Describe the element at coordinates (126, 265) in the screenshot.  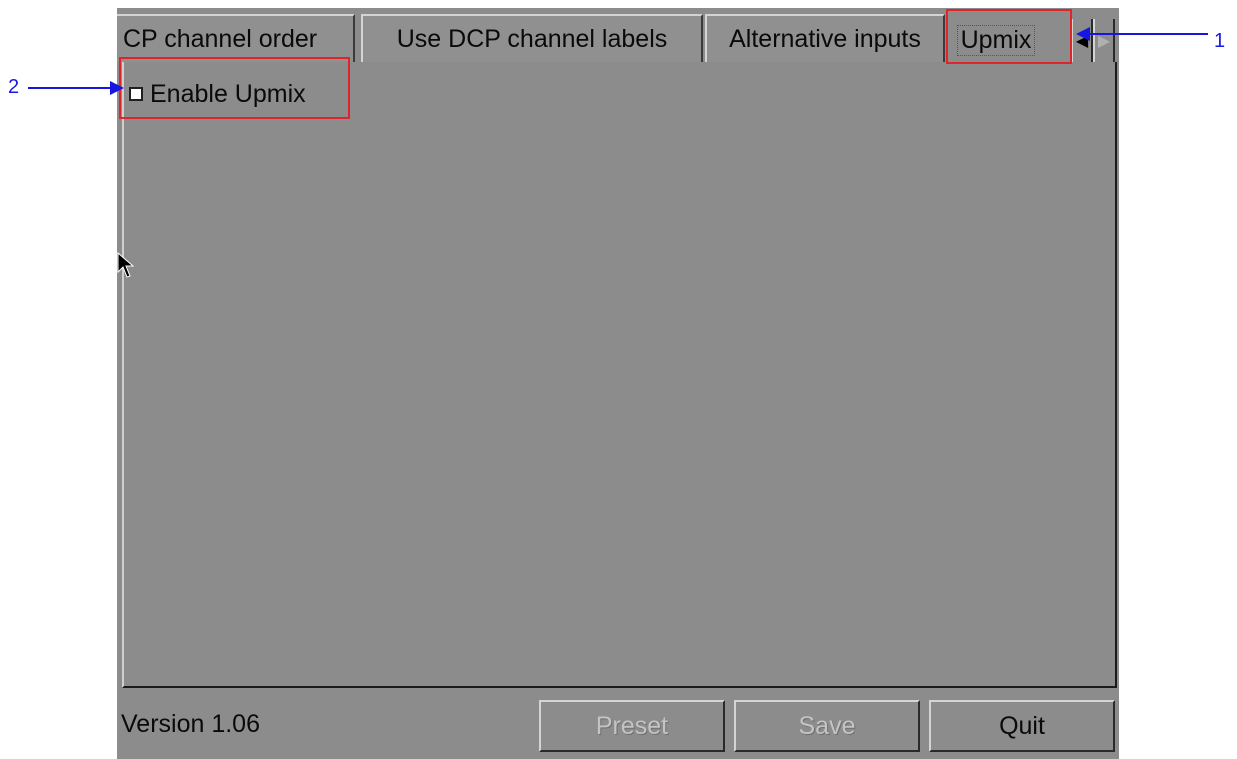
I see `mouse-cursor-icon` at that location.